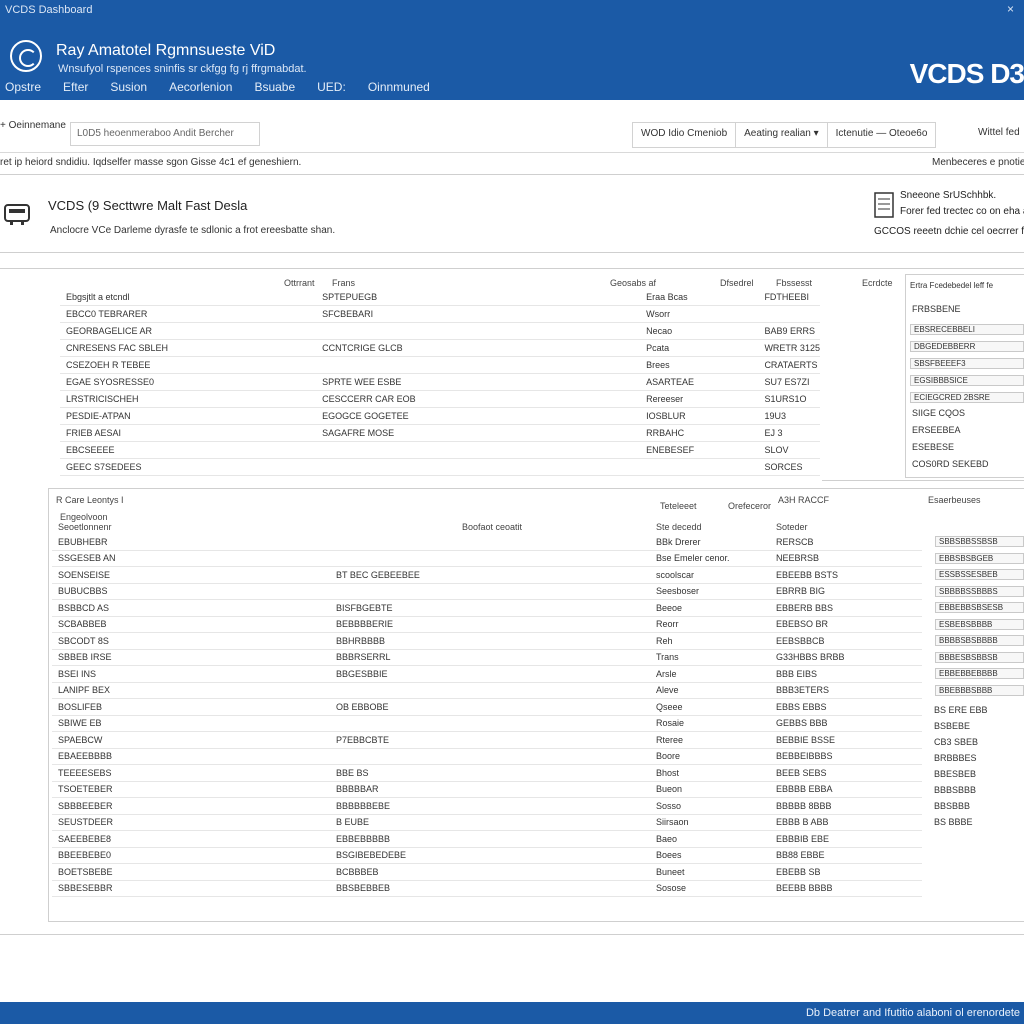 The image size is (1024, 1024). Describe the element at coordinates (789, 365) in the screenshot. I see `table-cell: CRATAERTS` at that location.